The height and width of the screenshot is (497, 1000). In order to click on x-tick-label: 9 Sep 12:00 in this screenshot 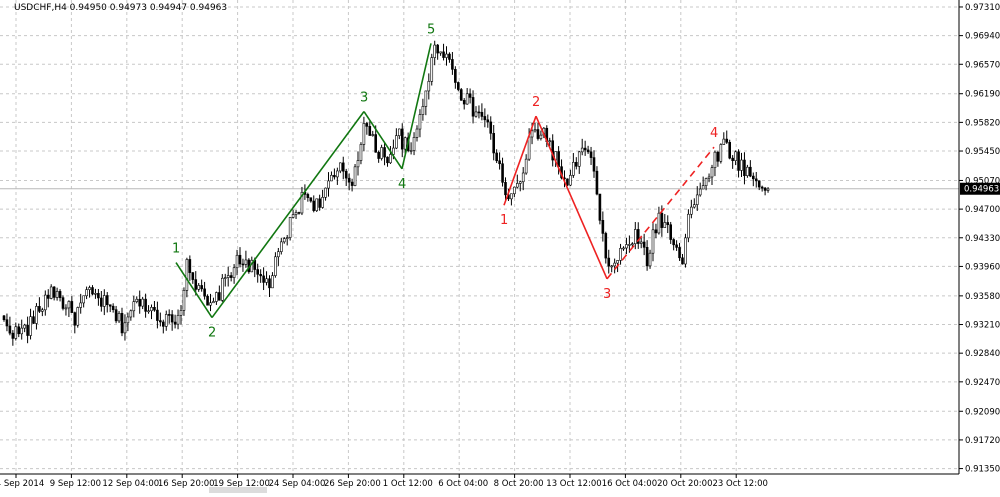, I will do `click(75, 484)`.